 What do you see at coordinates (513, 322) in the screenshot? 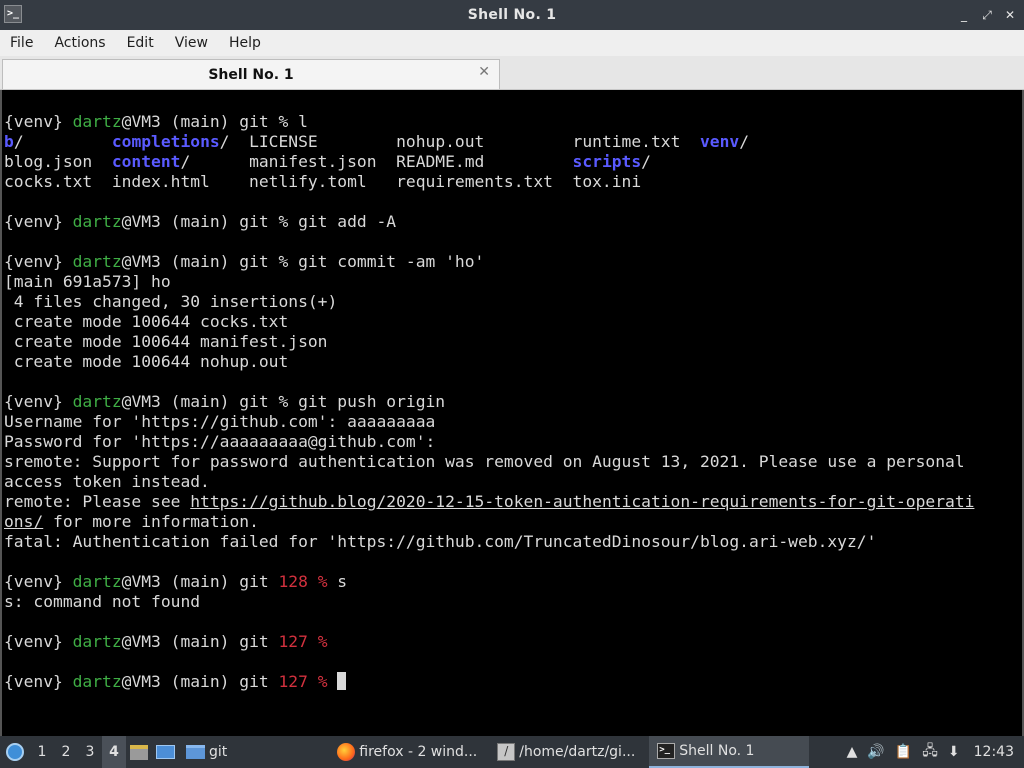
I see `terminal-line: create mode 100644 cocks.txt` at bounding box center [513, 322].